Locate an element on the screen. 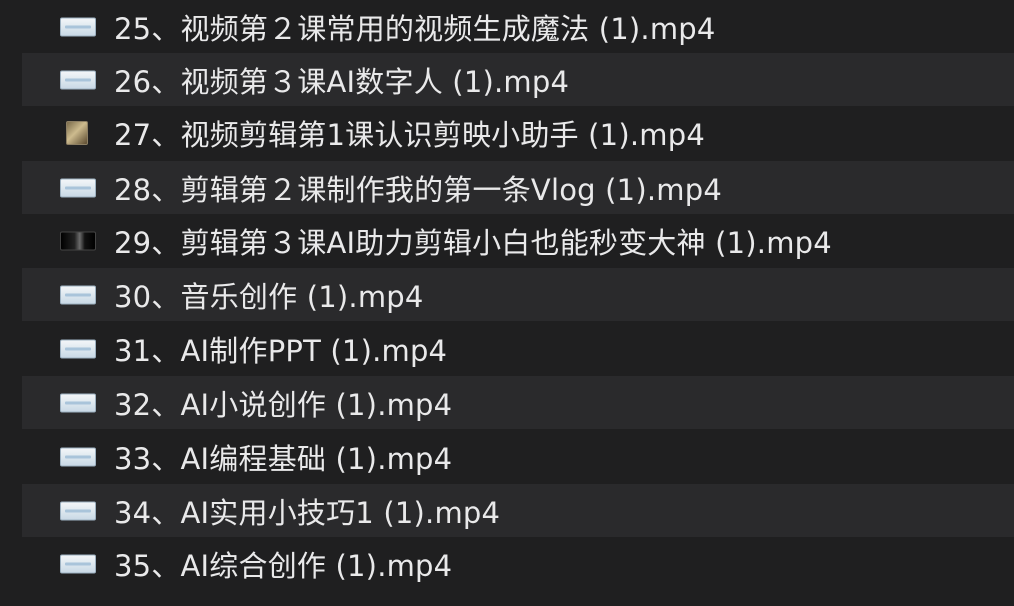  file-row: 27、视频剪辑第1课认识剪映小助手 (1).mp4 is located at coordinates (518, 132).